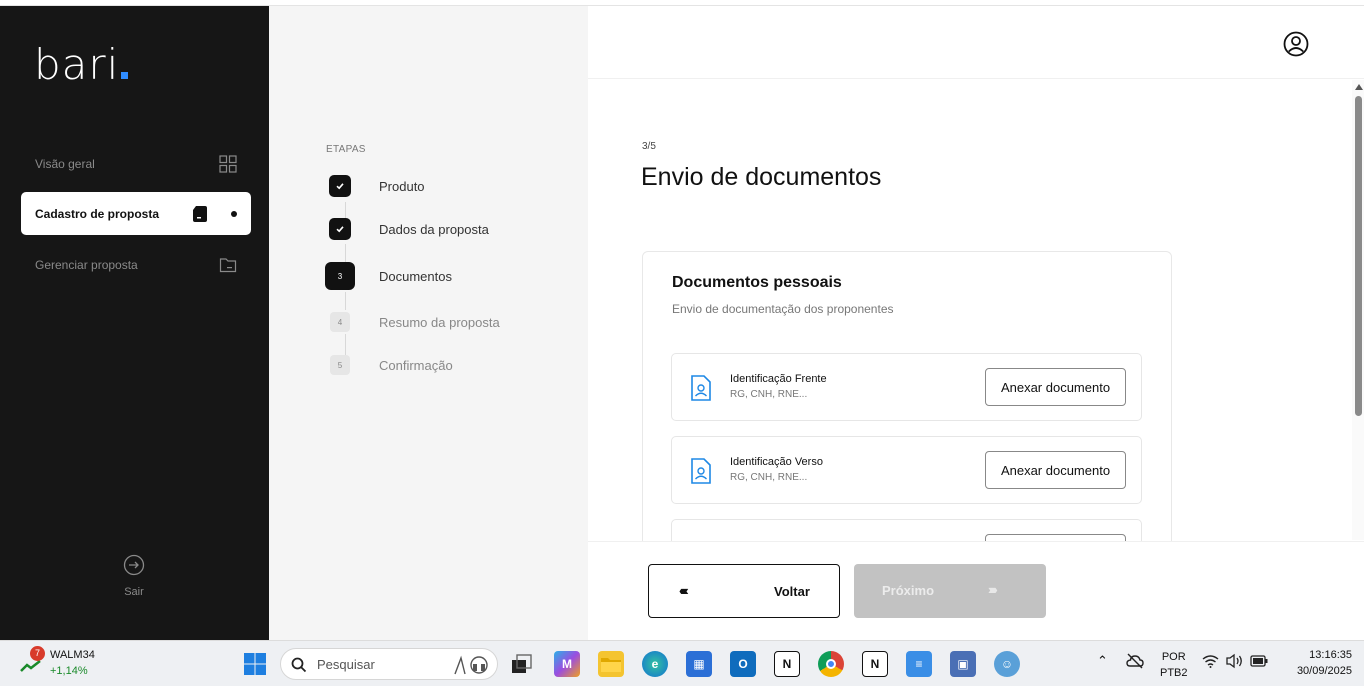 This screenshot has width=1364, height=686. What do you see at coordinates (97, 213) in the screenshot?
I see `sidebar-item-label: Cadastro de proposta` at bounding box center [97, 213].